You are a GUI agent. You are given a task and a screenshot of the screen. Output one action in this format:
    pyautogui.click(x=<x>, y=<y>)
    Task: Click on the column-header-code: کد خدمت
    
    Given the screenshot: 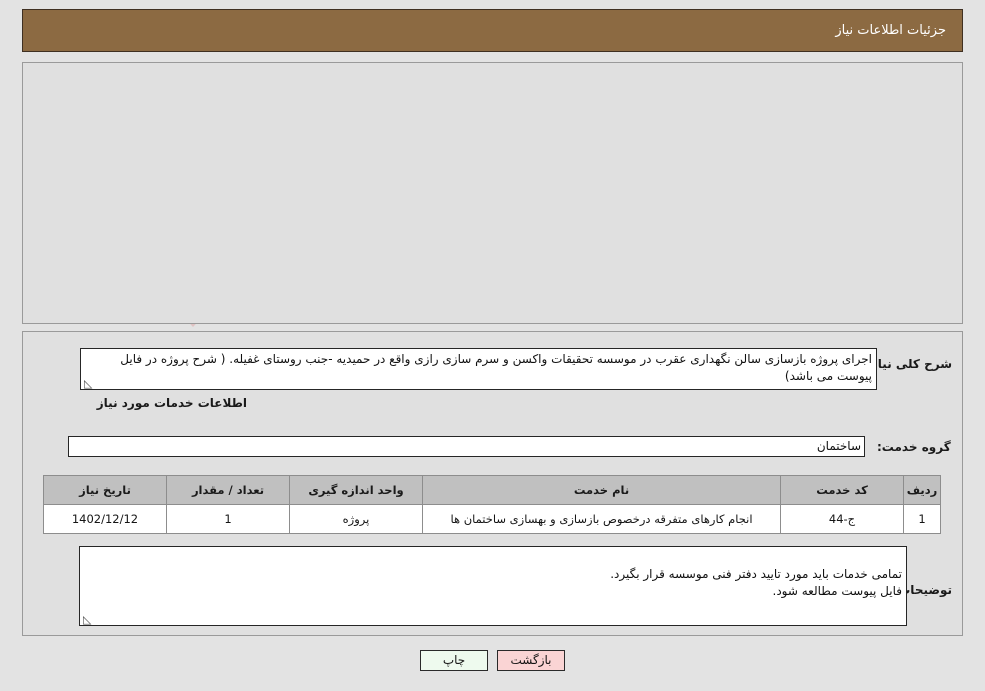 What is the action you would take?
    pyautogui.click(x=842, y=490)
    